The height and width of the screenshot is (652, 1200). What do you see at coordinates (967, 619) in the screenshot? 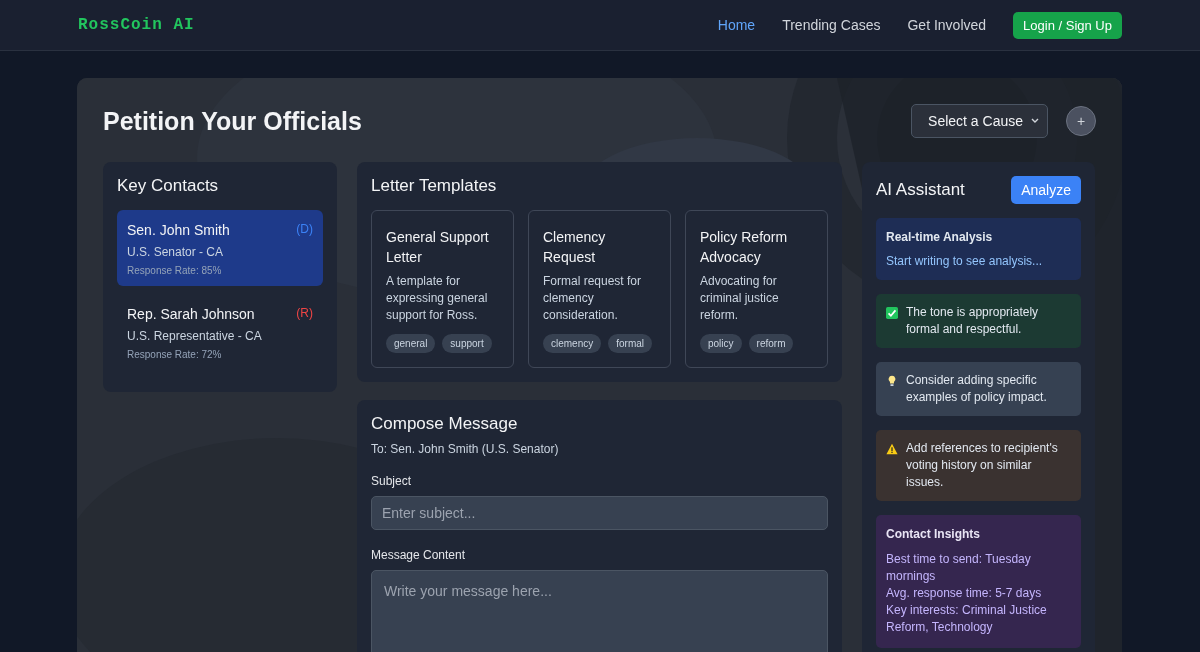
I see `insight-text: Key interests: Criminal Justice Reform, Technology` at bounding box center [967, 619].